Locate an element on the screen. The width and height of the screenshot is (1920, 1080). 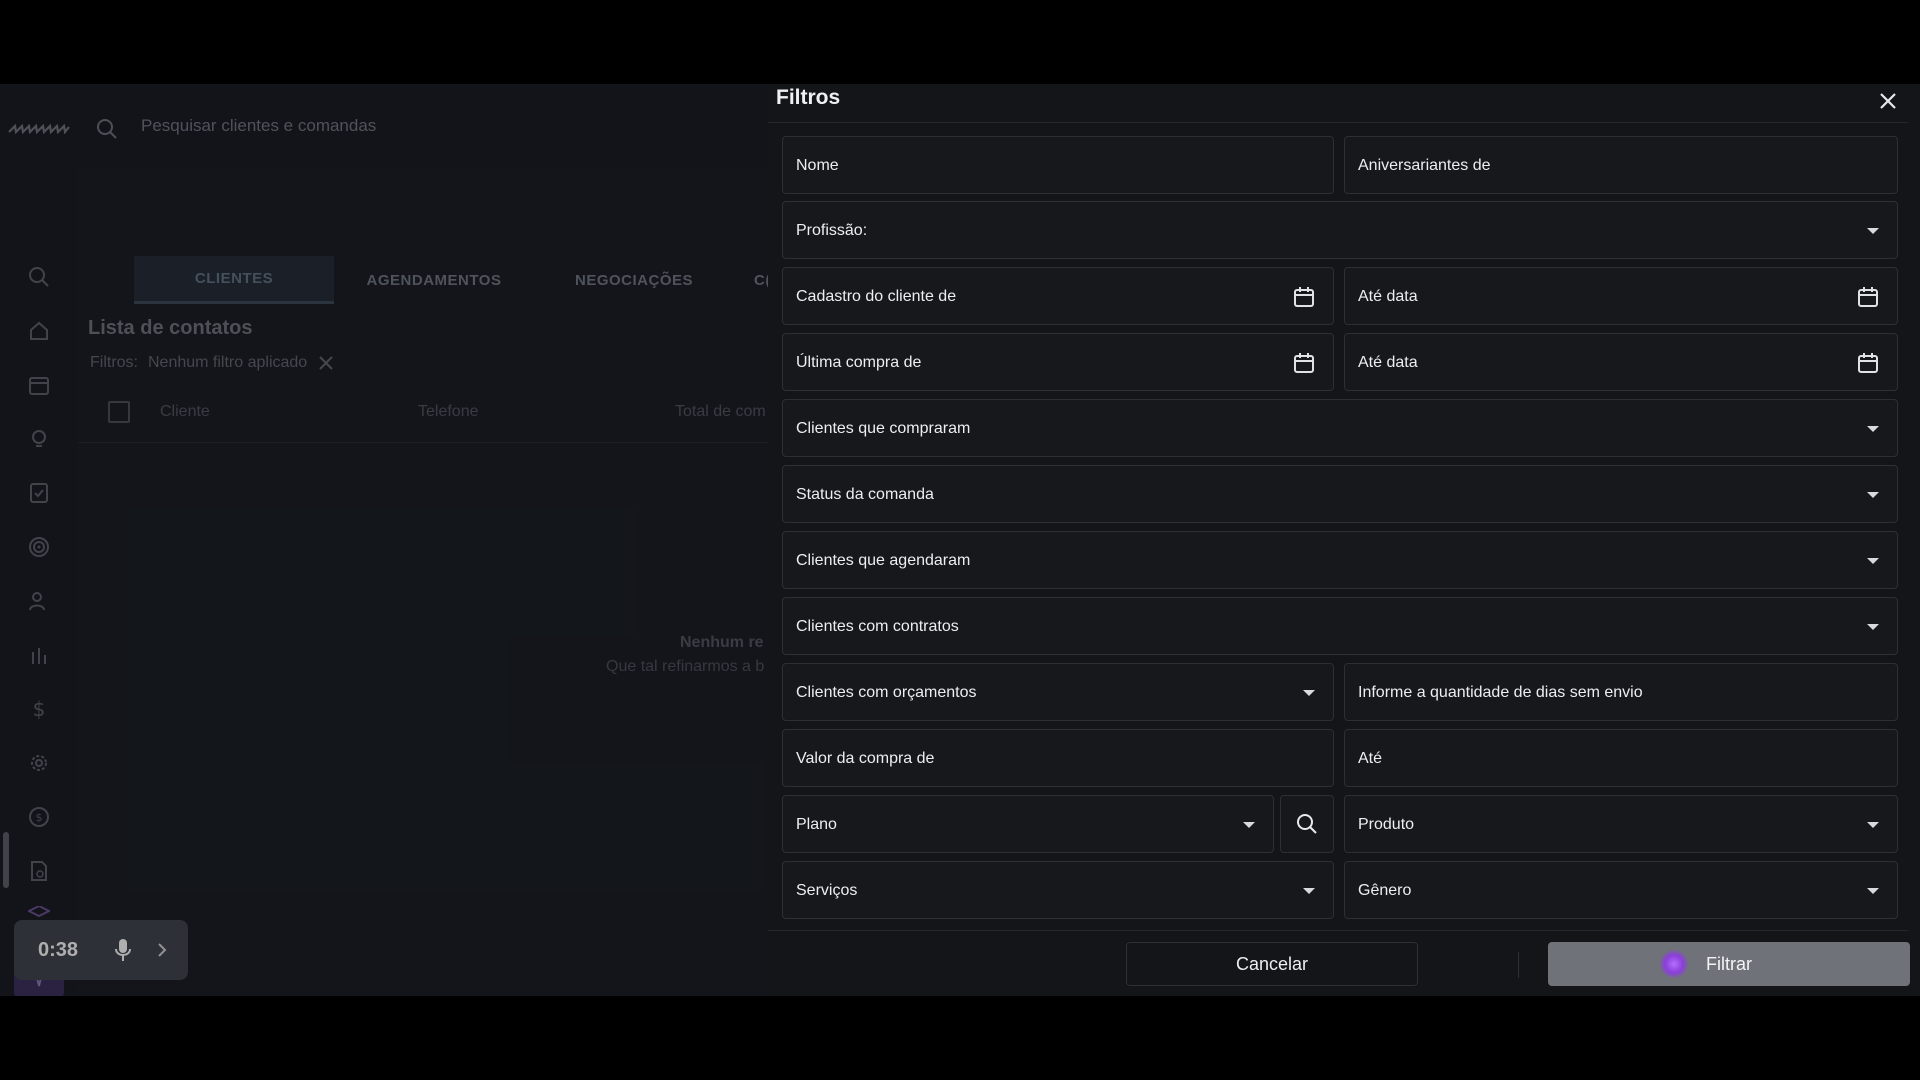
contratos-select: Clientes com contratos is located at coordinates (1340, 626).